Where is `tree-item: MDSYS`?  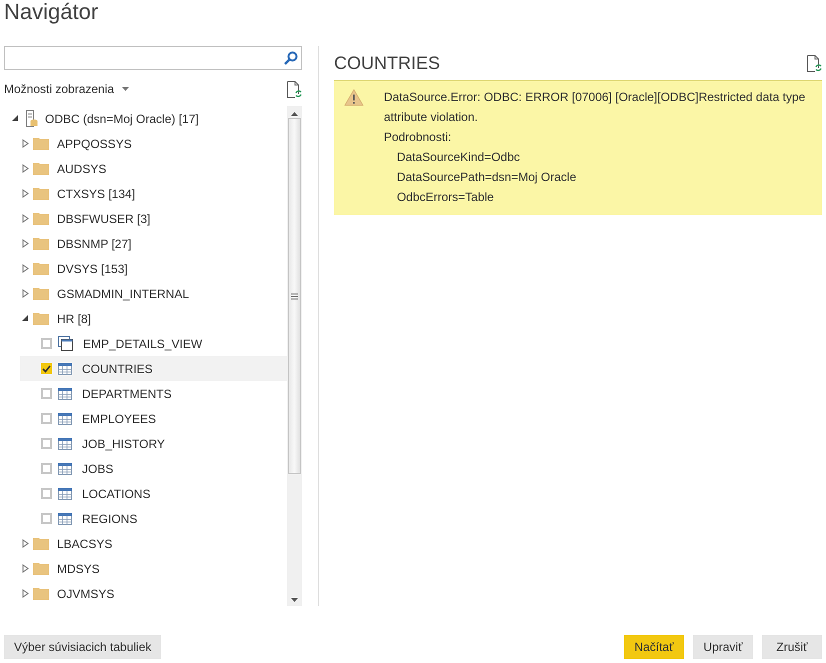
tree-item: MDSYS is located at coordinates (78, 569).